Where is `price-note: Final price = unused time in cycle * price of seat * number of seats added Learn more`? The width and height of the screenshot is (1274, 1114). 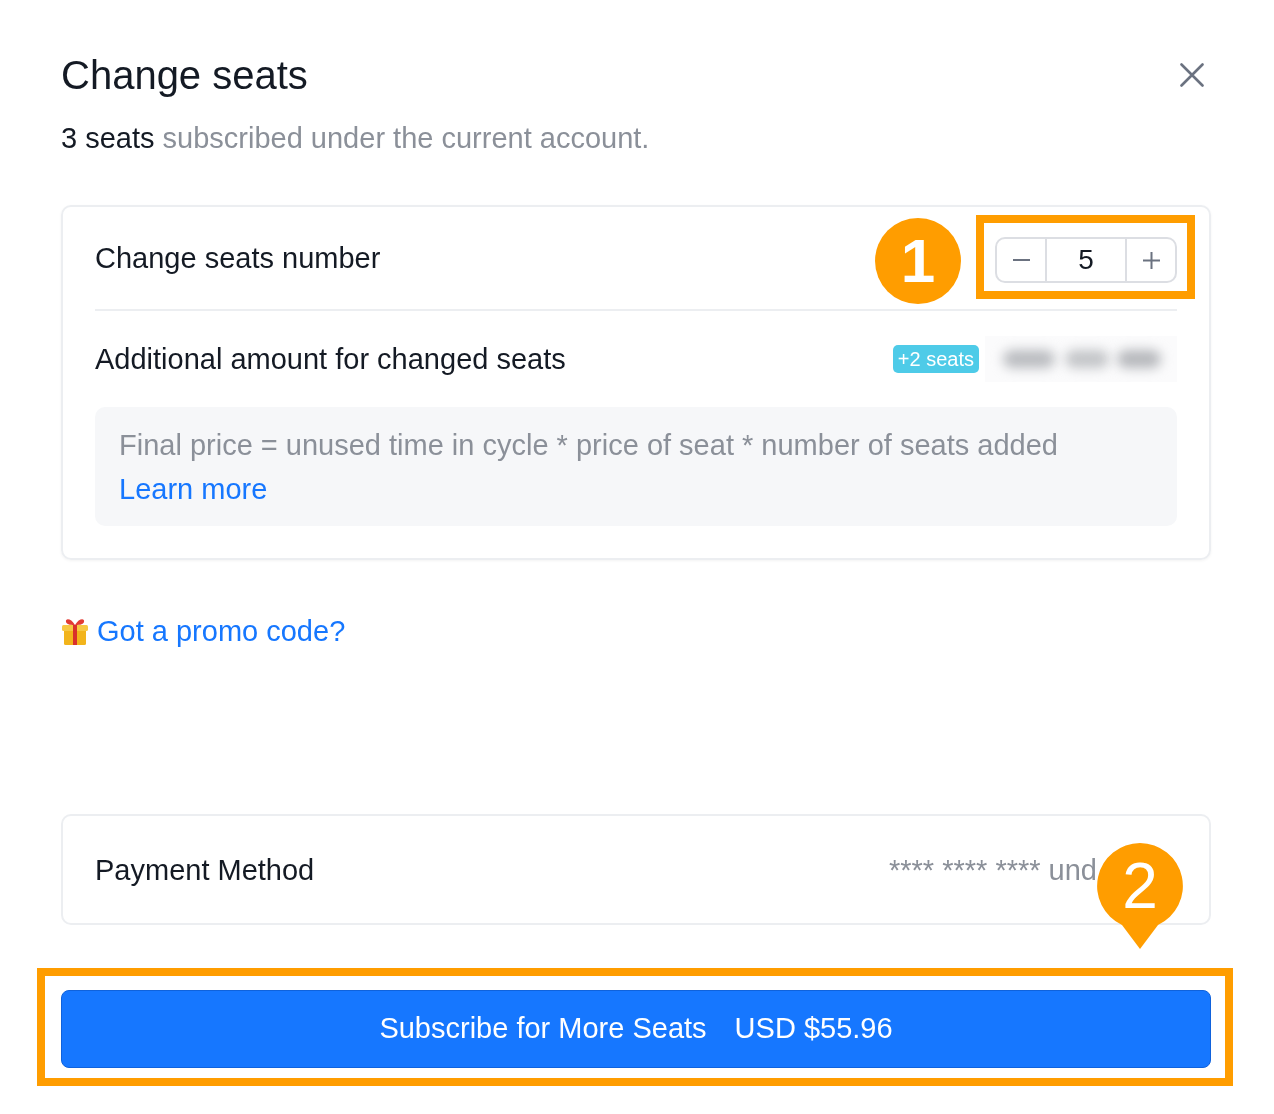 price-note: Final price = unused time in cycle * price of seat * number of seats added Learn more is located at coordinates (636, 466).